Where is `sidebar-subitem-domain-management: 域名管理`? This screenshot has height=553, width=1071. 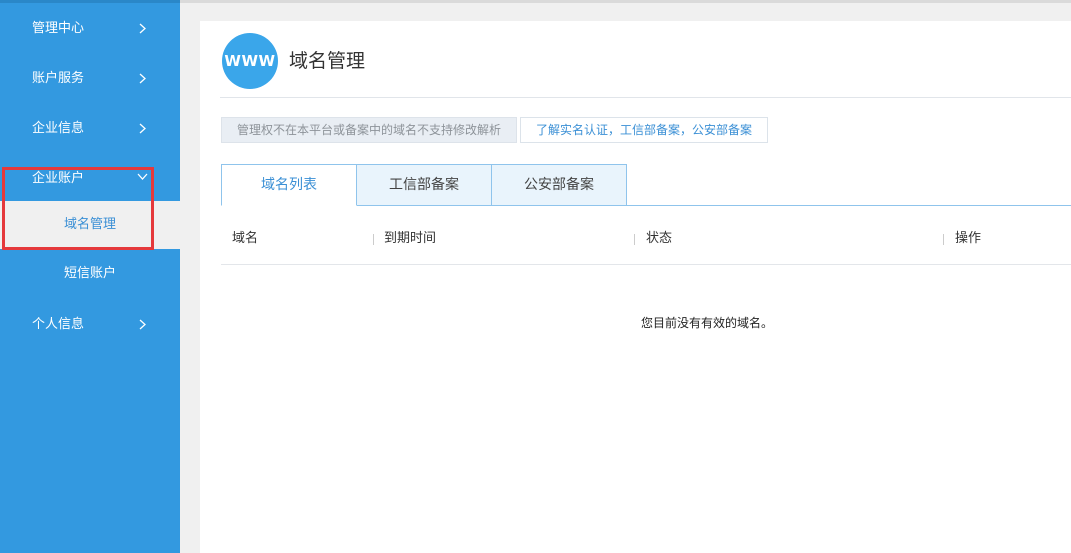
sidebar-subitem-domain-management: 域名管理 is located at coordinates (90, 225).